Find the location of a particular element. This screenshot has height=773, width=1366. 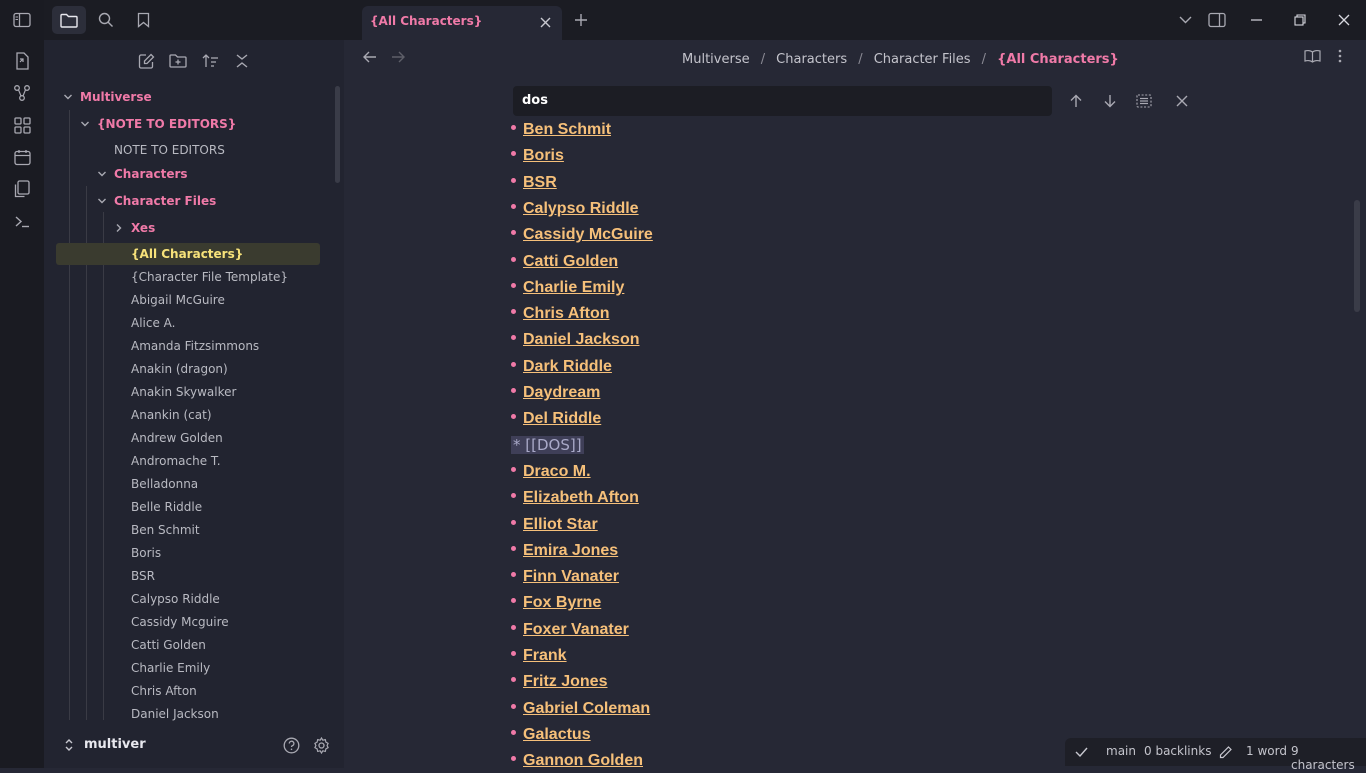

sidebar-scrollbar is located at coordinates (337, 134).